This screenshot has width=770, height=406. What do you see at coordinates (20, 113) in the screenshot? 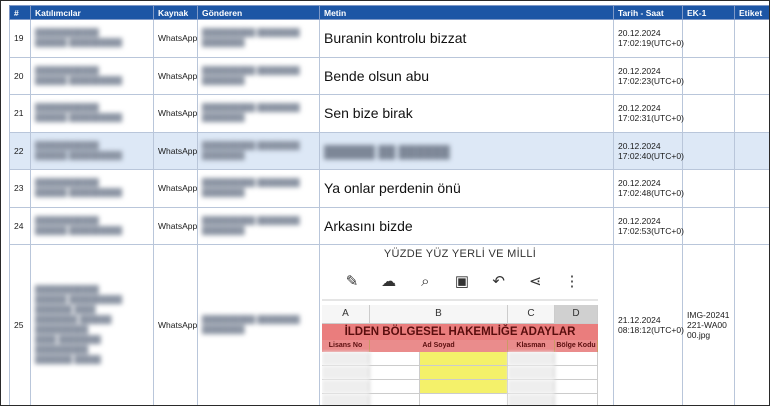
I see `row-number: 21` at bounding box center [20, 113].